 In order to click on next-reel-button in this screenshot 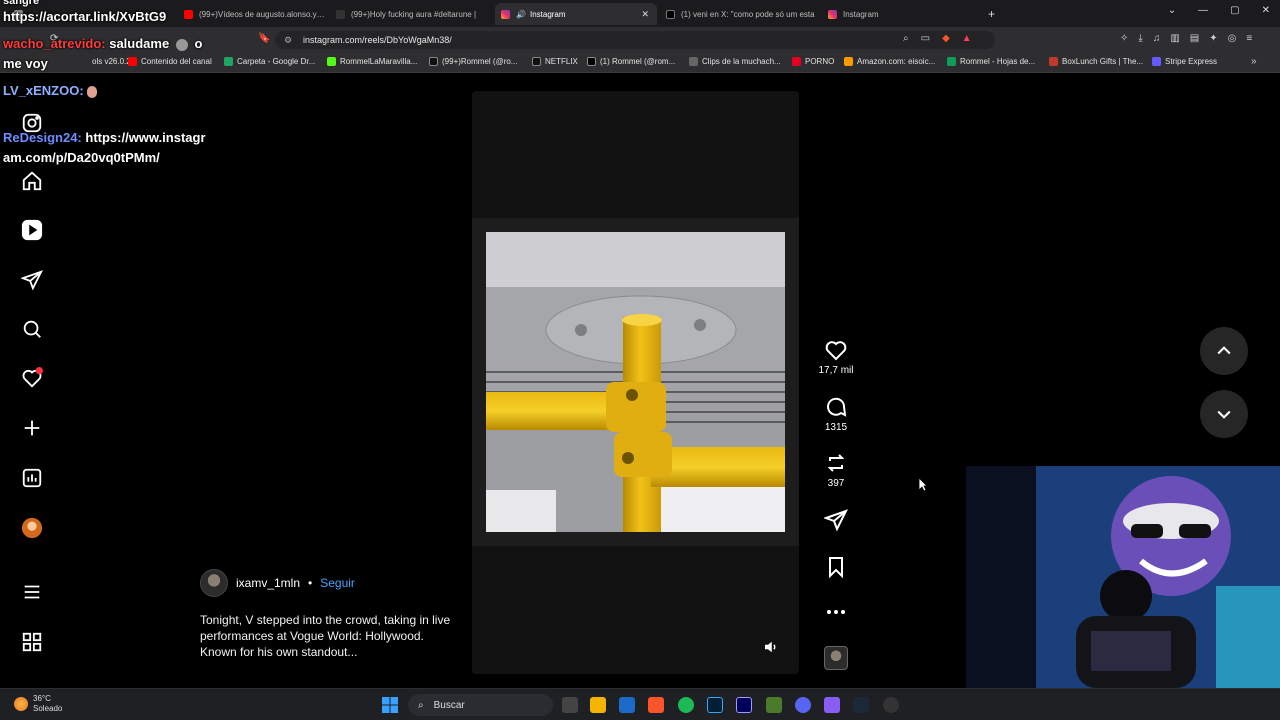, I will do `click(1224, 414)`.